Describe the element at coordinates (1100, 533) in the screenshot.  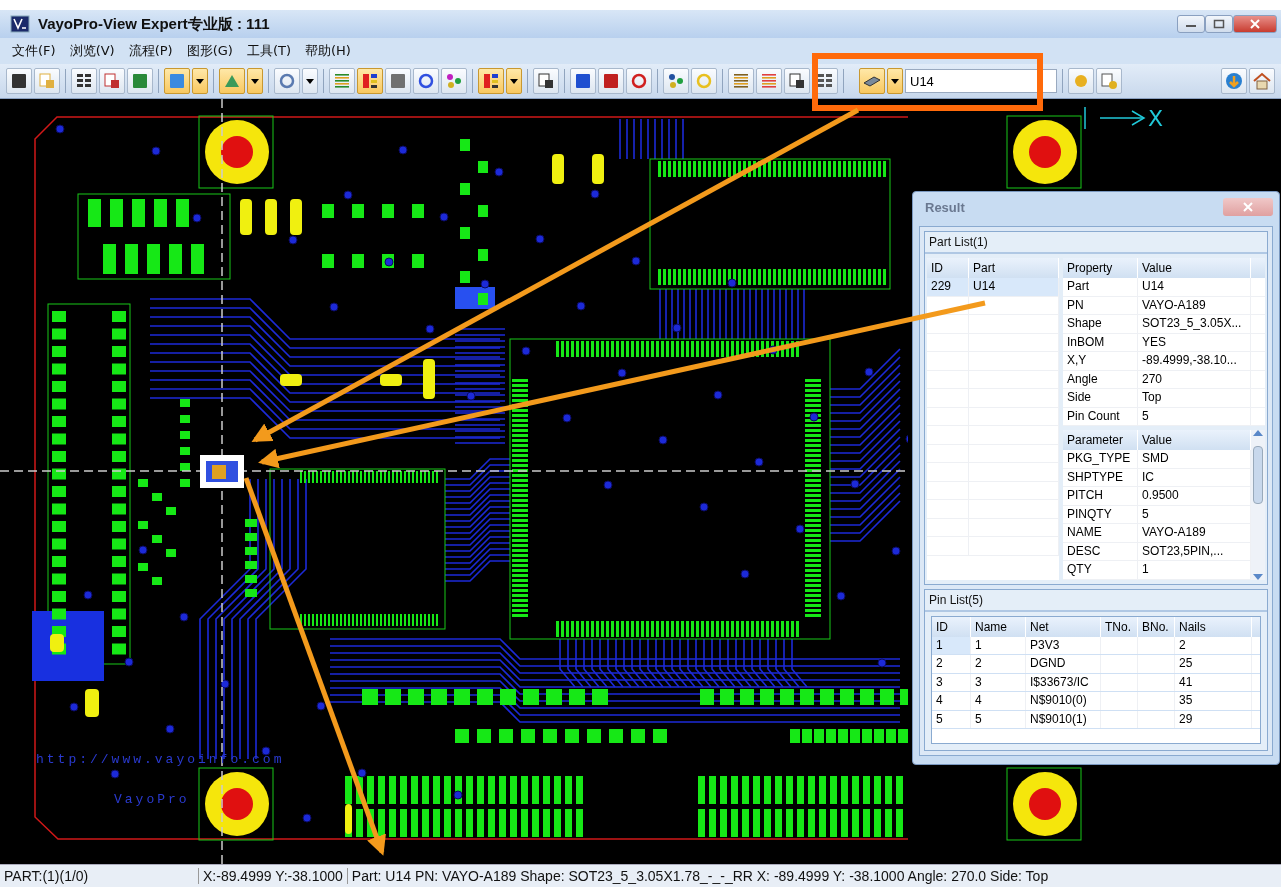
I see `table-cell: NAME` at that location.